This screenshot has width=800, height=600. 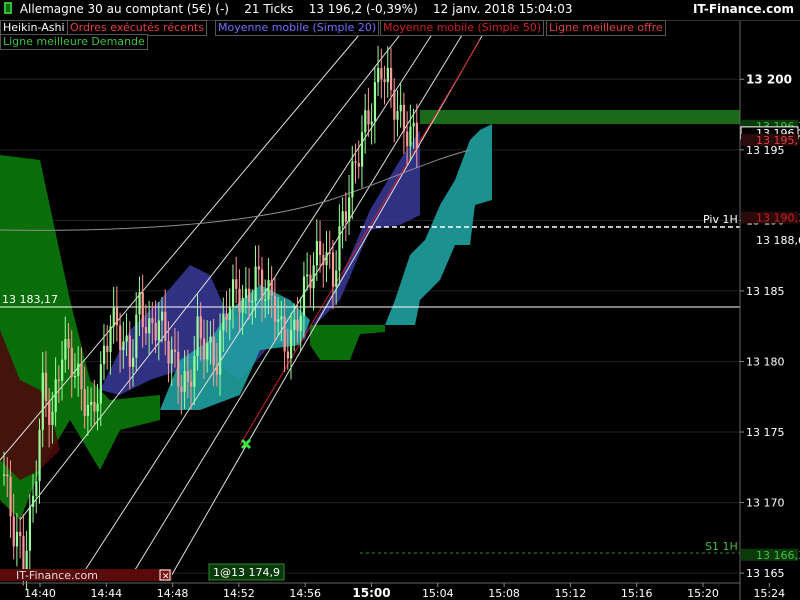 I want to click on x-tick-label: 15:04, so click(x=438, y=593).